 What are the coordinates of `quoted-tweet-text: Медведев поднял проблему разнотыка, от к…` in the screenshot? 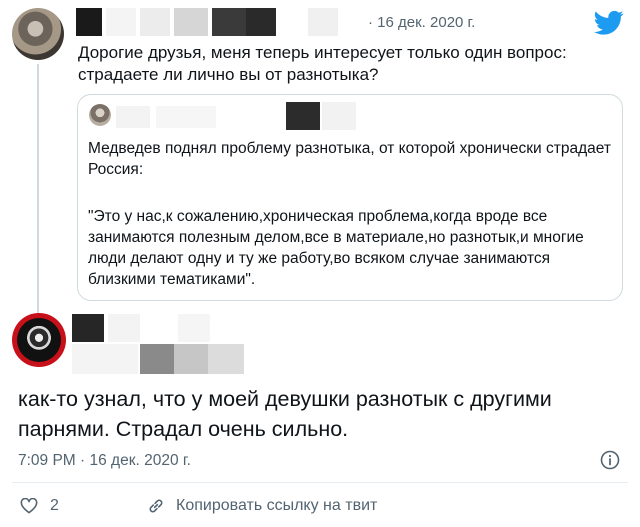 It's located at (349, 159).